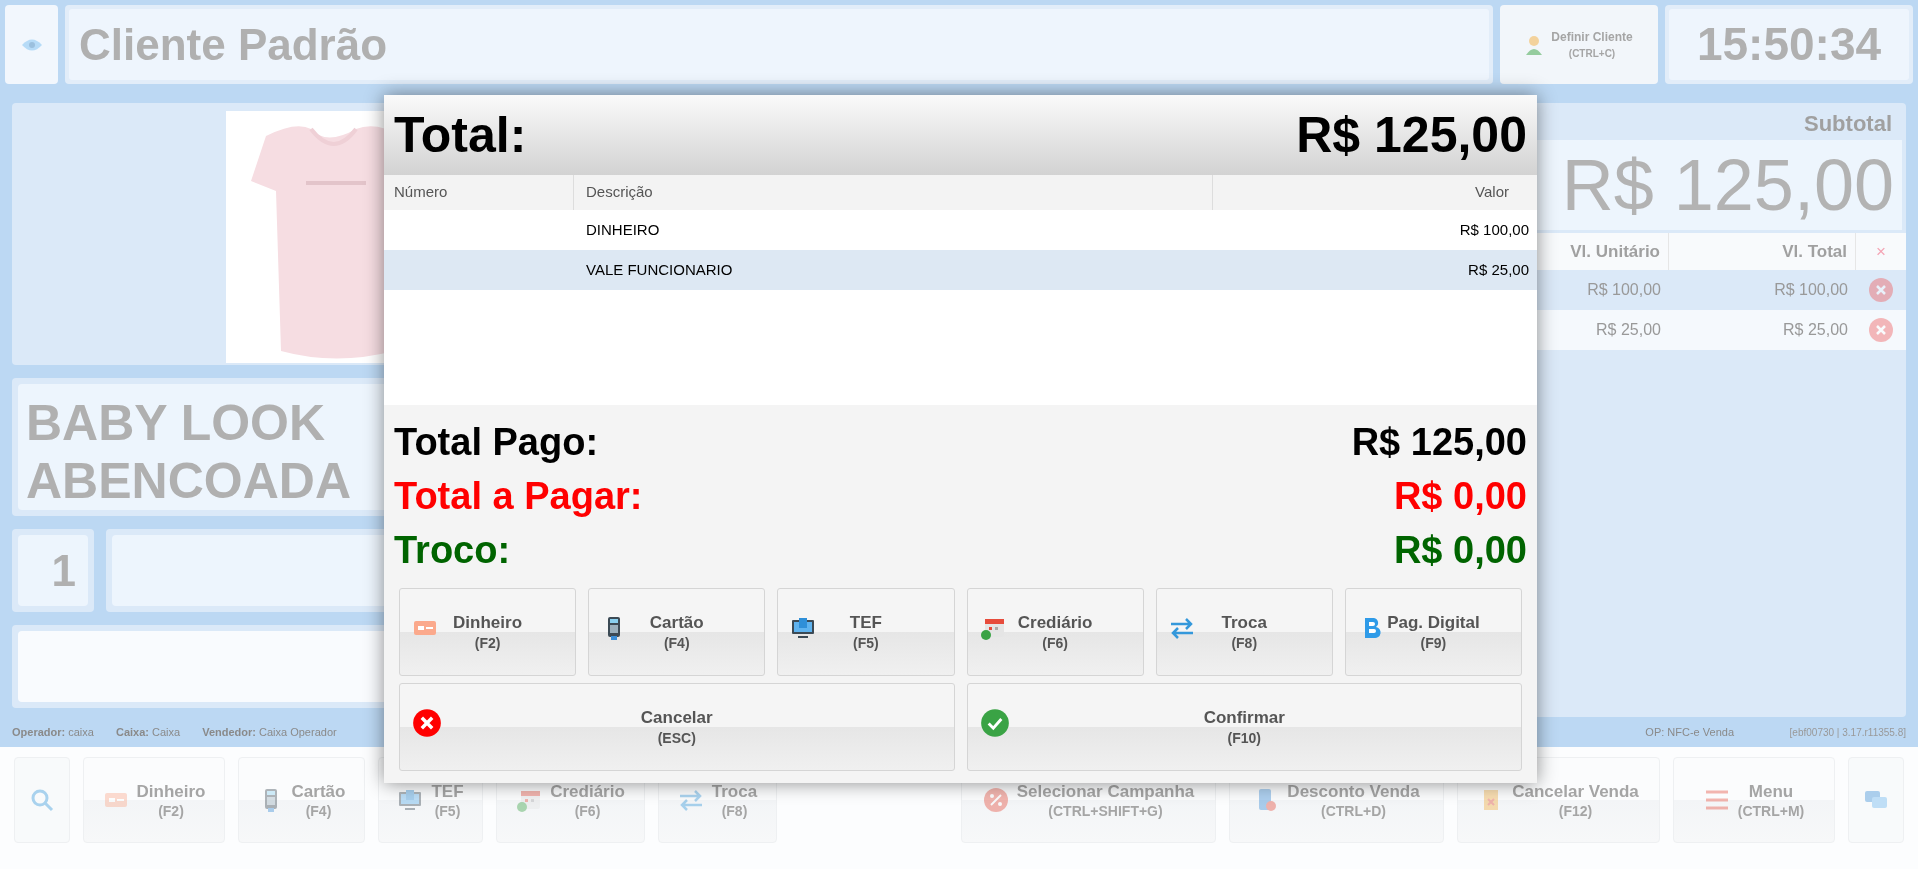 The width and height of the screenshot is (1918, 869). What do you see at coordinates (1575, 791) in the screenshot?
I see `toolbar-label: Cancelar Venda` at bounding box center [1575, 791].